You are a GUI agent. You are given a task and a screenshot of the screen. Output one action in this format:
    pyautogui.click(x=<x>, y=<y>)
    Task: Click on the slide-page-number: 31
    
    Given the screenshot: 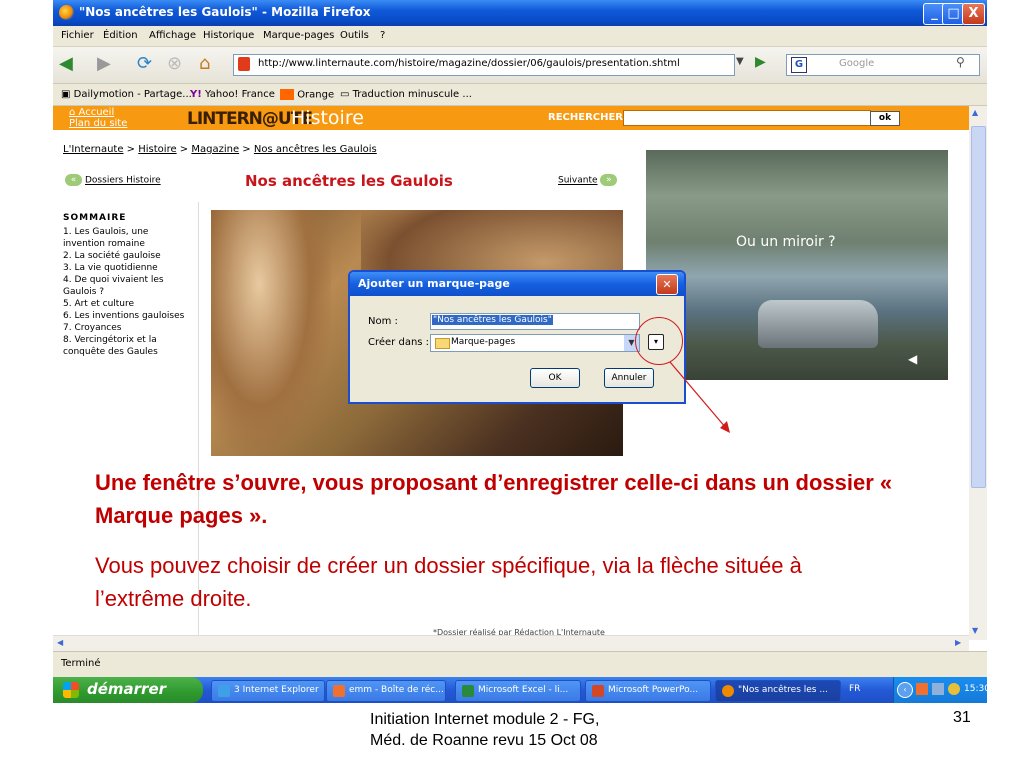 What is the action you would take?
    pyautogui.click(x=962, y=717)
    